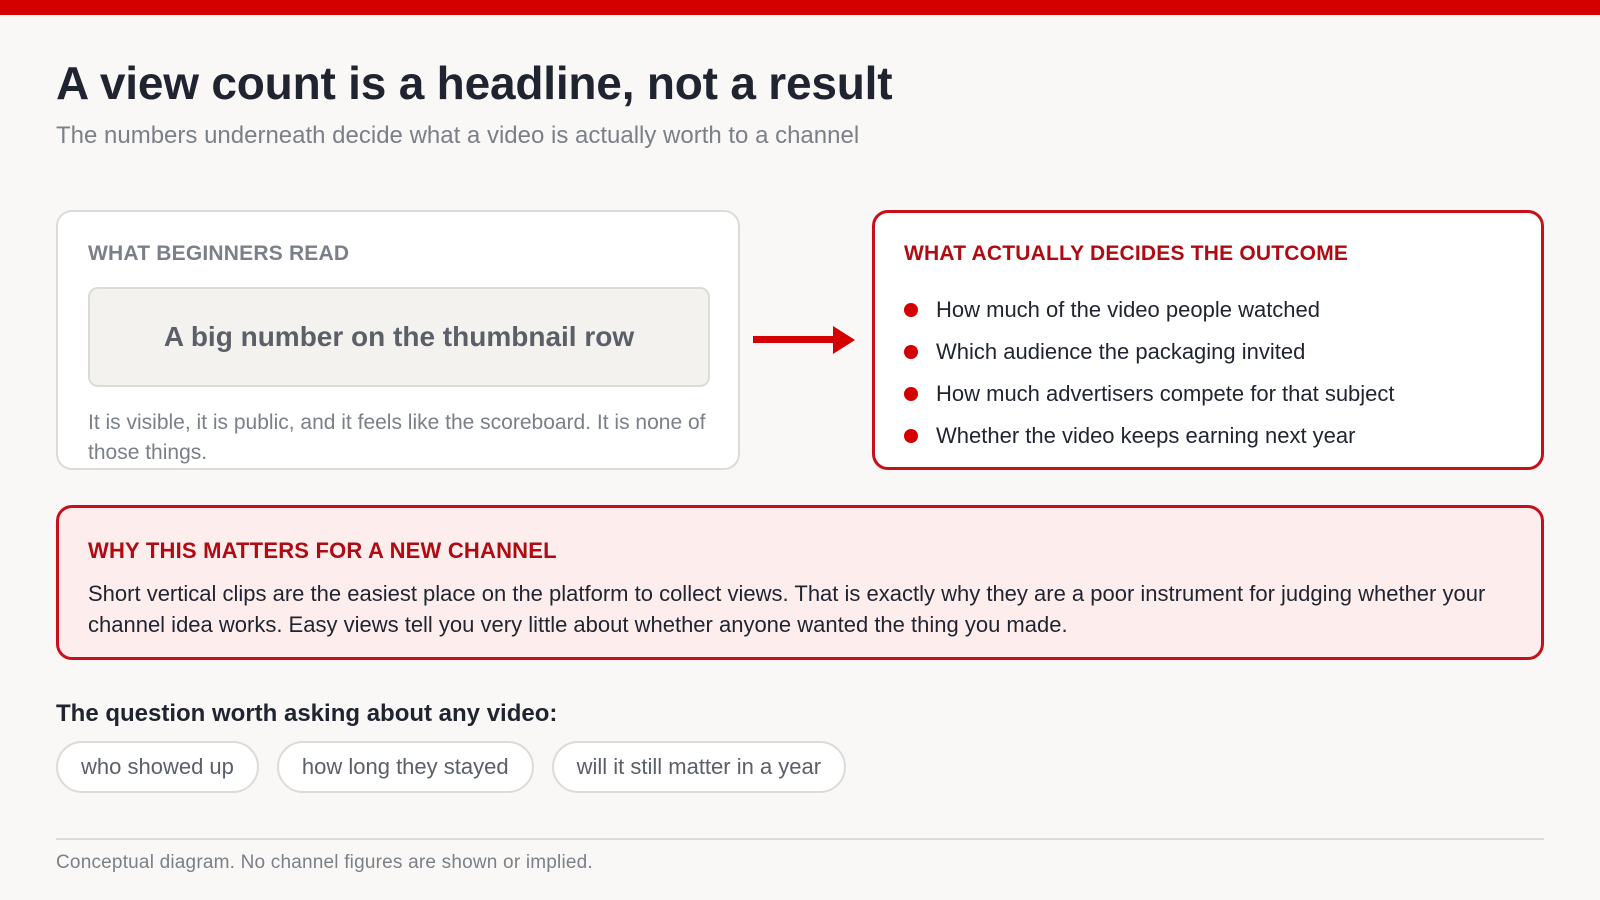  I want to click on footer-divider, so click(800, 839).